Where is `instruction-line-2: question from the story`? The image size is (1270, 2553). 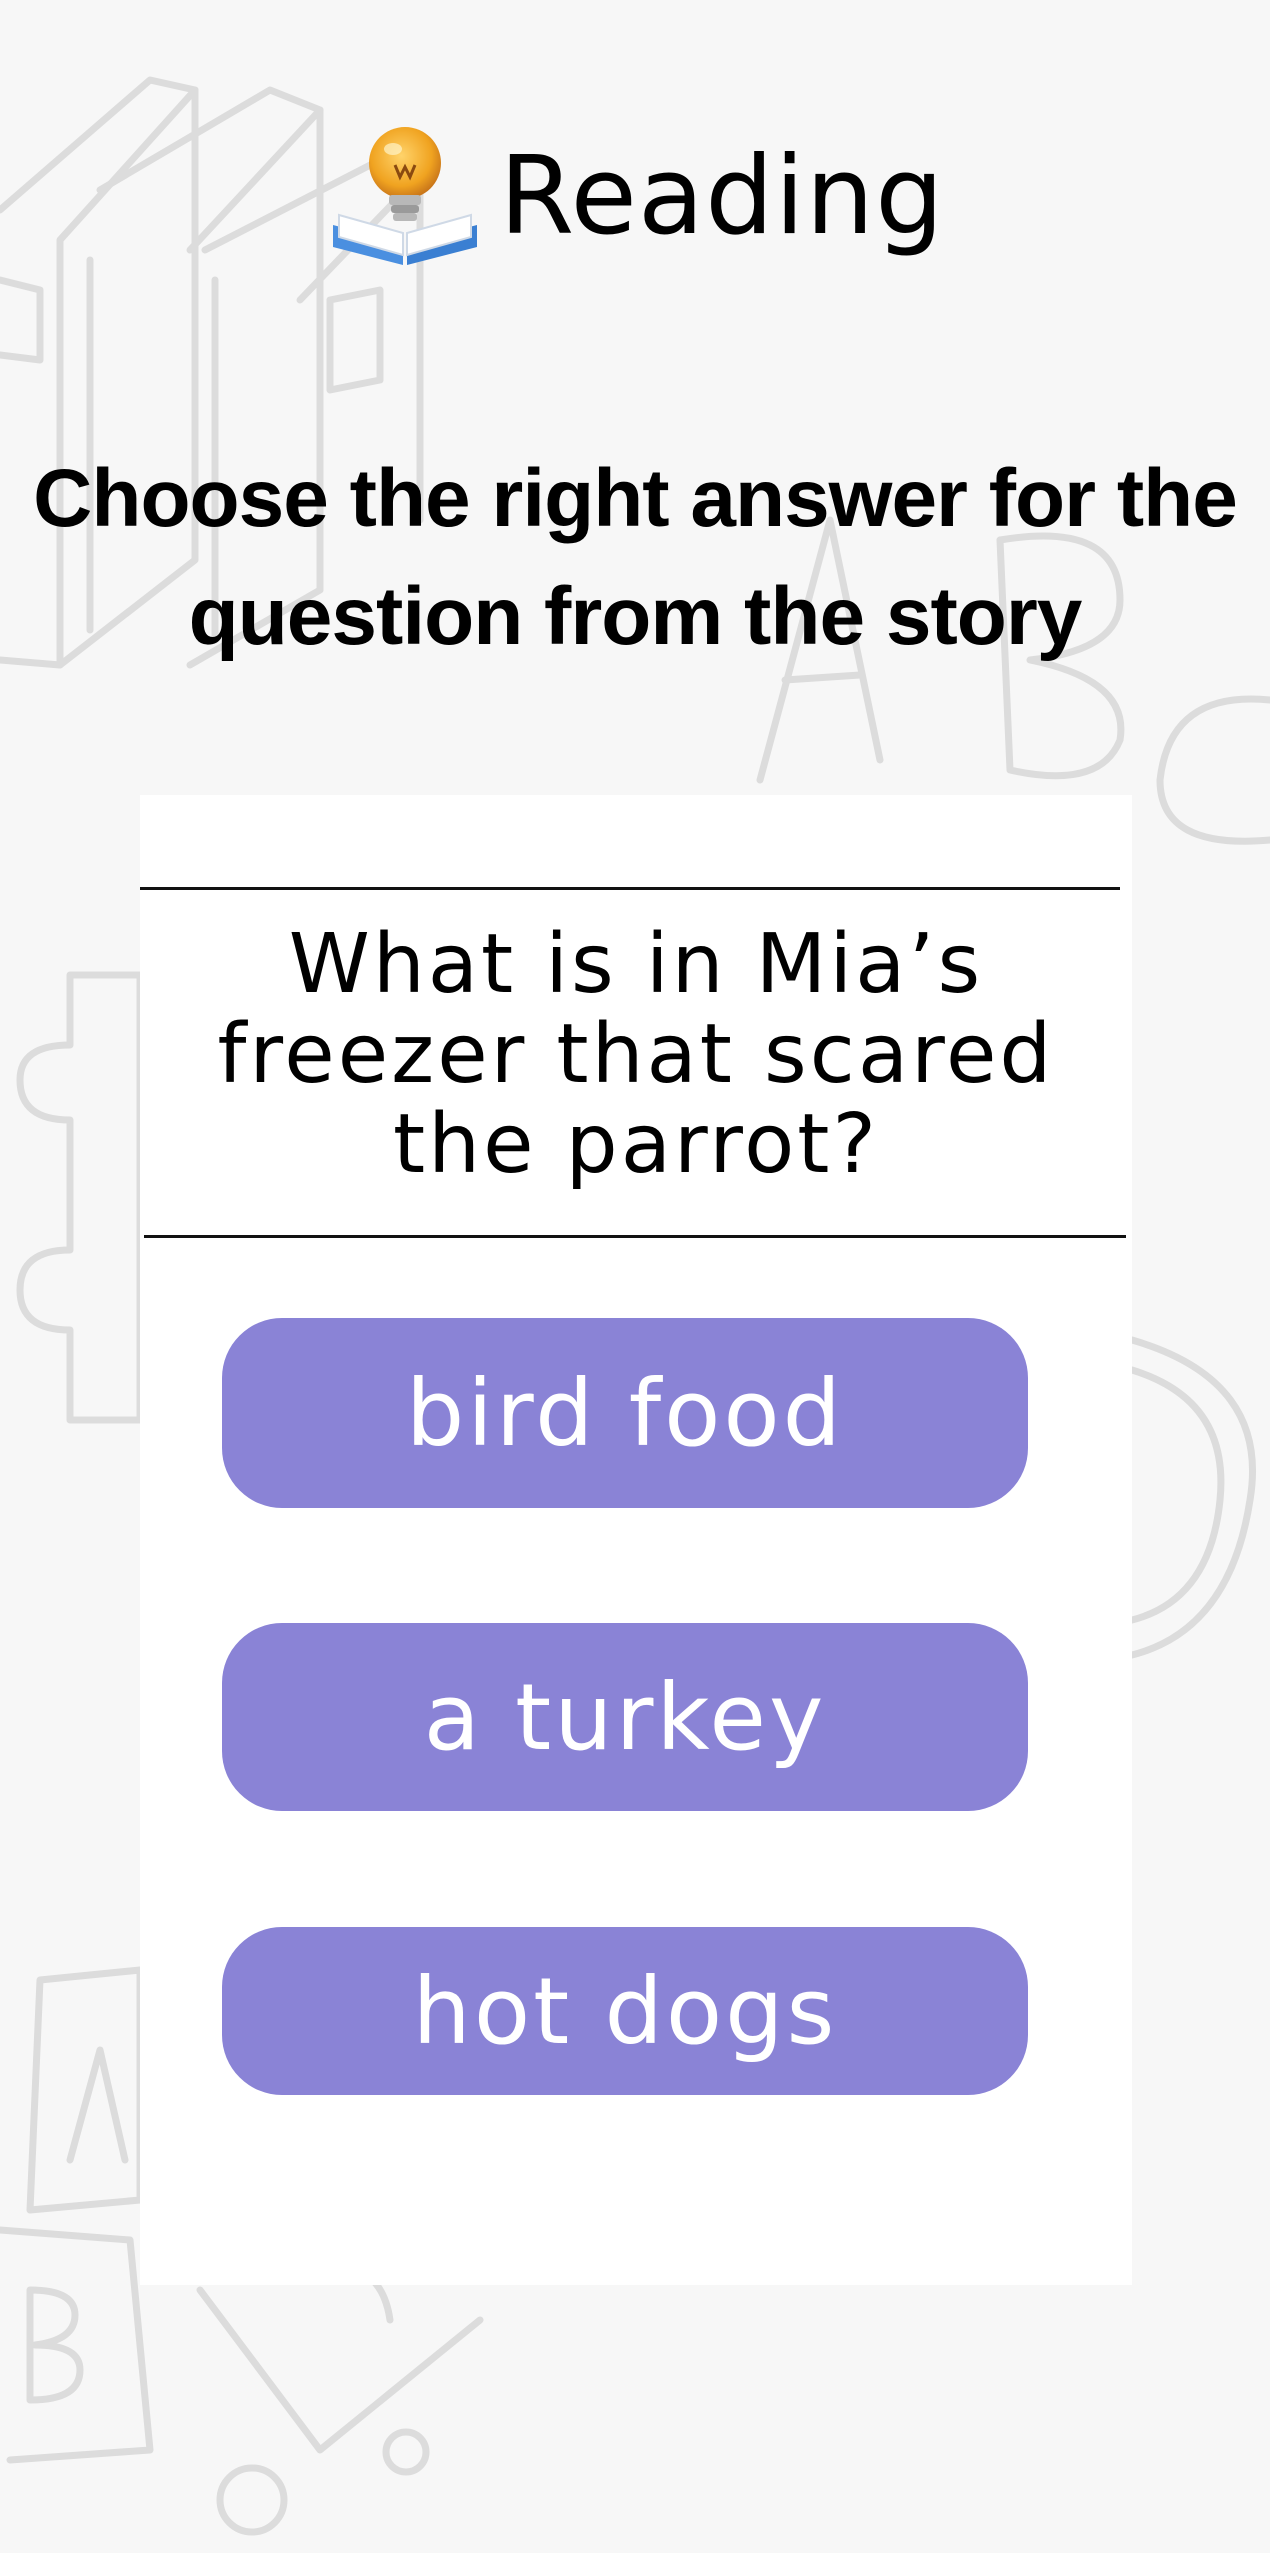
instruction-line-2: question from the story is located at coordinates (635, 616).